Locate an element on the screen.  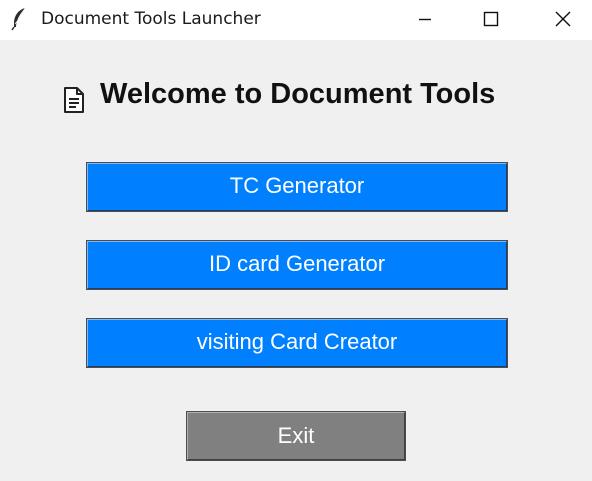
close-icon is located at coordinates (563, 19).